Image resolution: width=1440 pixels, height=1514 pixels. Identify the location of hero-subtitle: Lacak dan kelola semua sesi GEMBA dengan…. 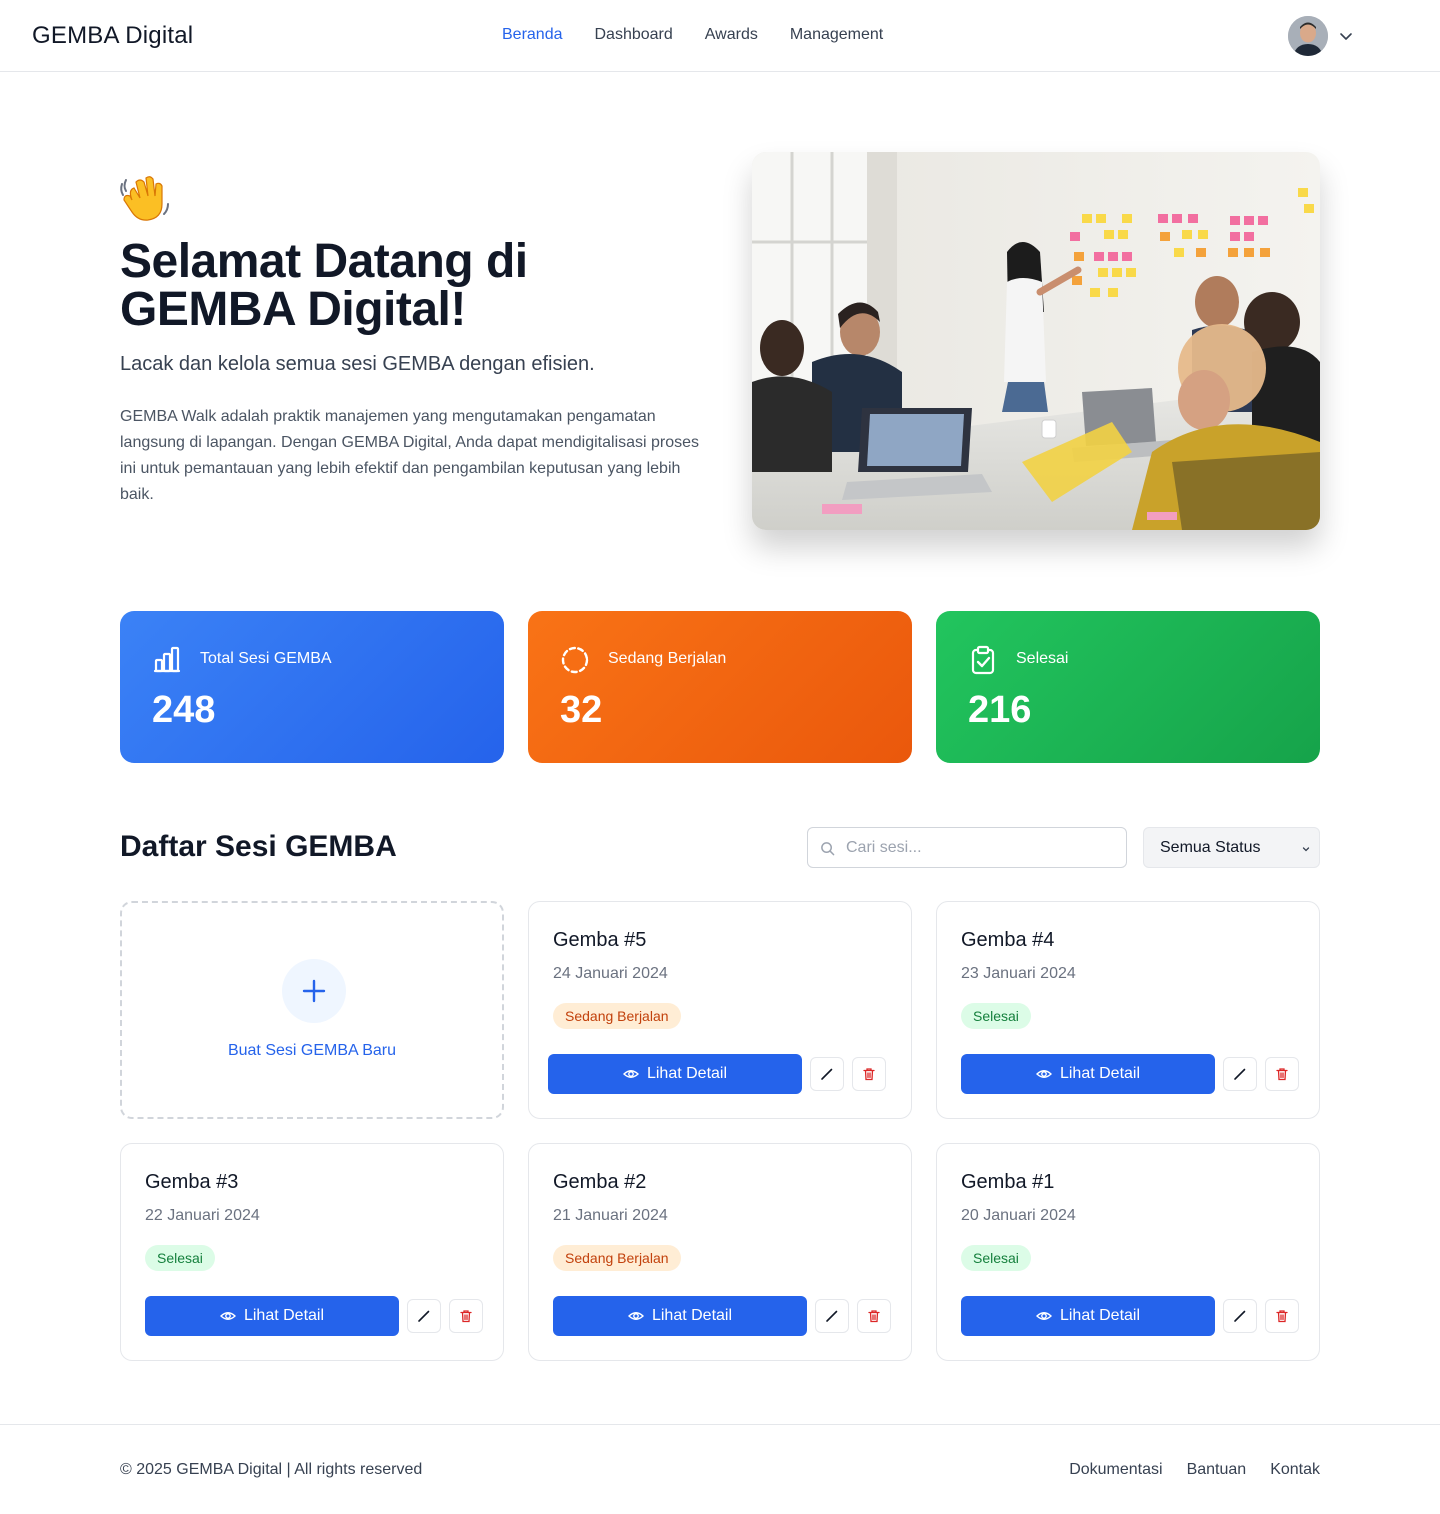
(357, 364).